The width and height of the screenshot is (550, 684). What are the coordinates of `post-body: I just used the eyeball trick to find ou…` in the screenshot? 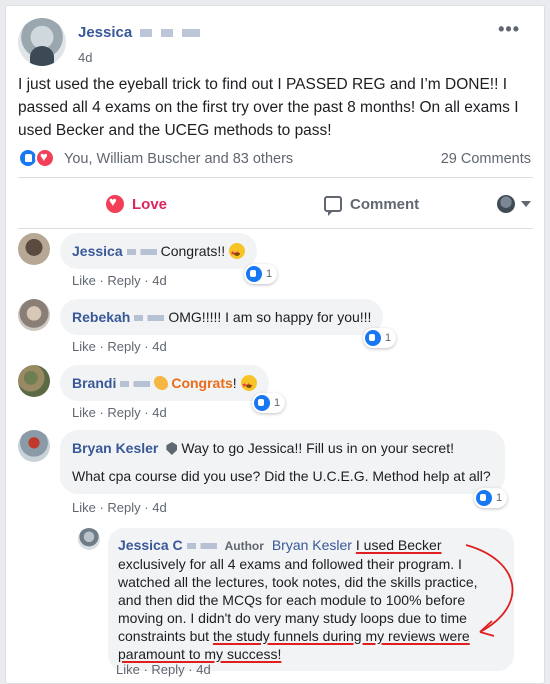 It's located at (268, 107).